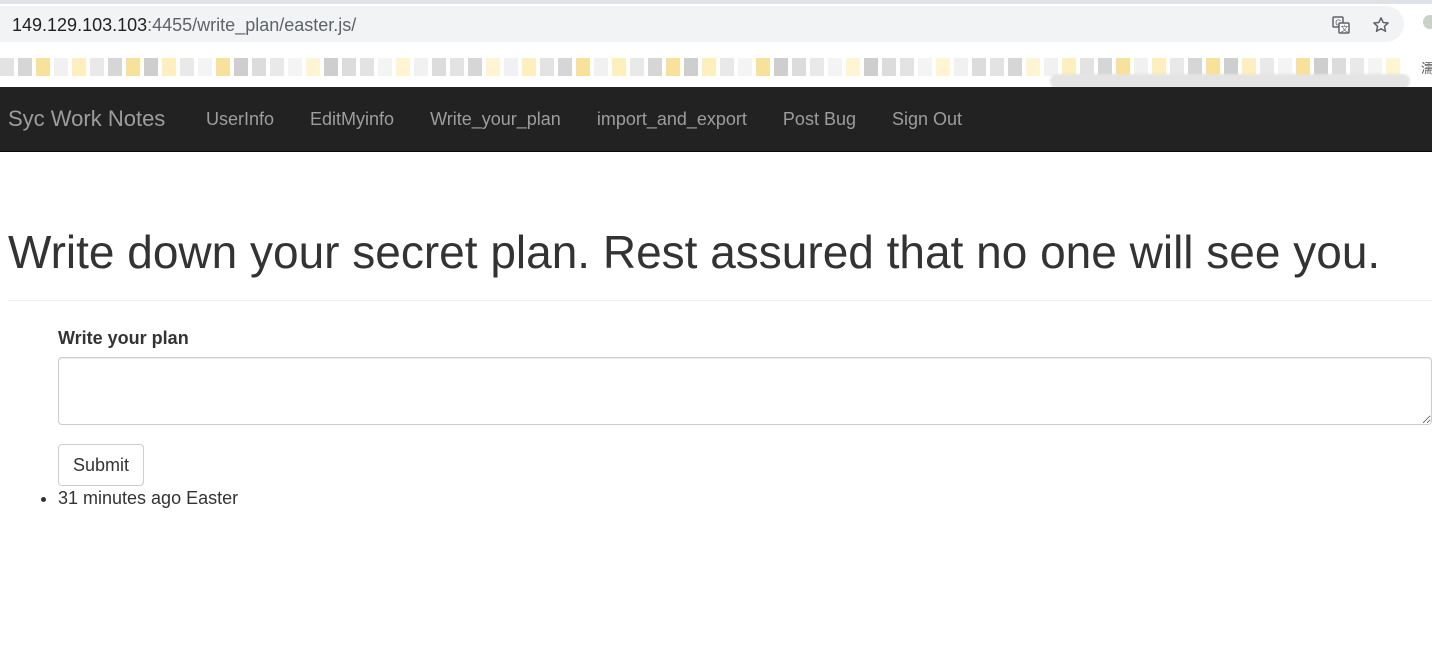 The height and width of the screenshot is (659, 1432). I want to click on title-divider, so click(720, 300).